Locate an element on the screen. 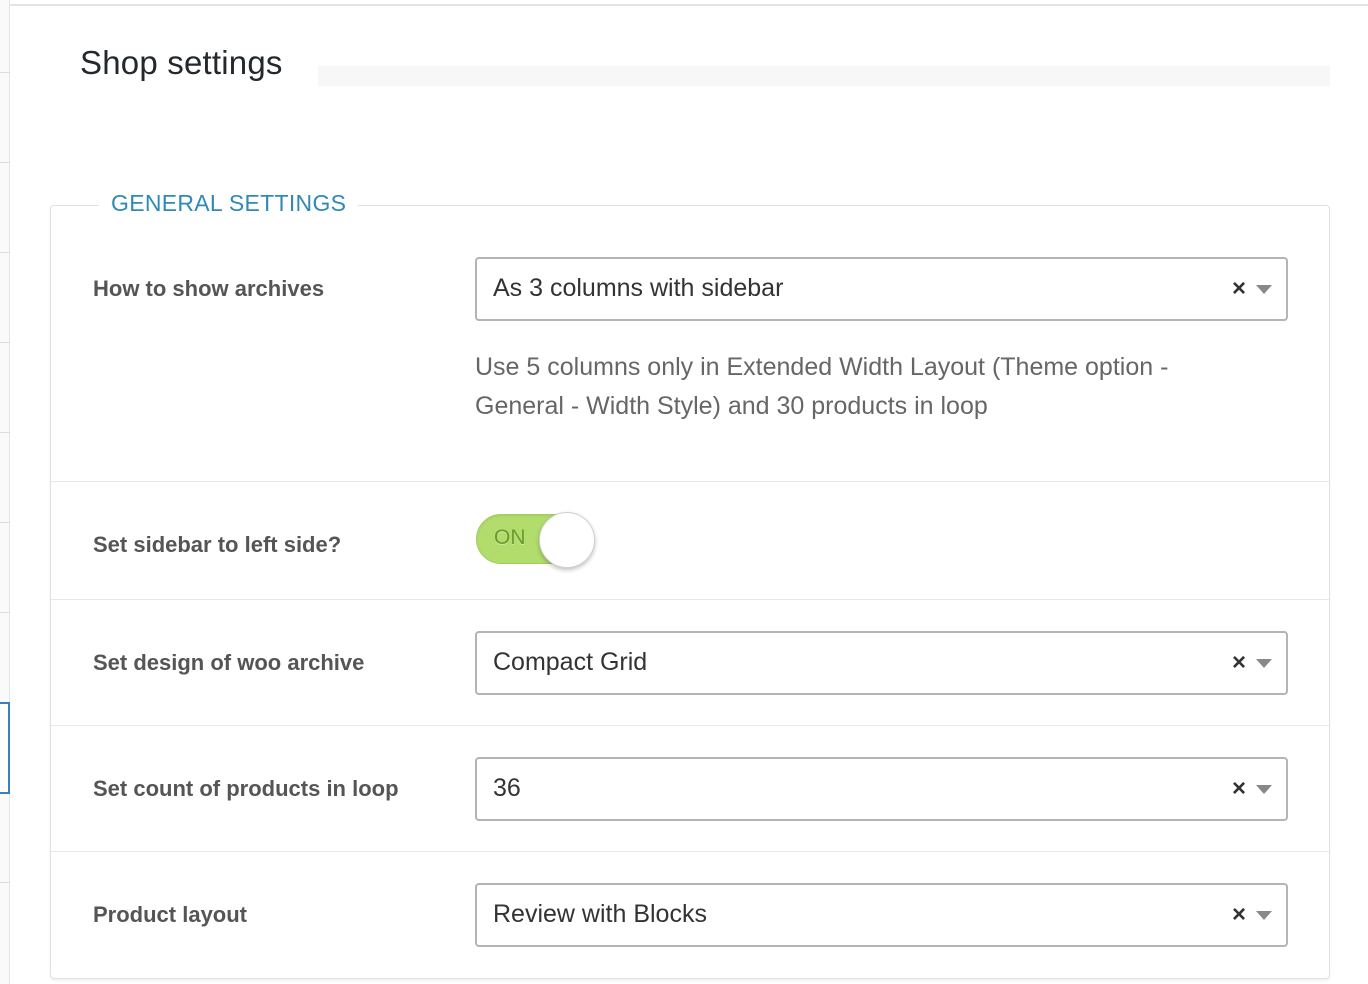 The height and width of the screenshot is (984, 1368). archive-design-select-value: Compact Grid is located at coordinates (570, 662).